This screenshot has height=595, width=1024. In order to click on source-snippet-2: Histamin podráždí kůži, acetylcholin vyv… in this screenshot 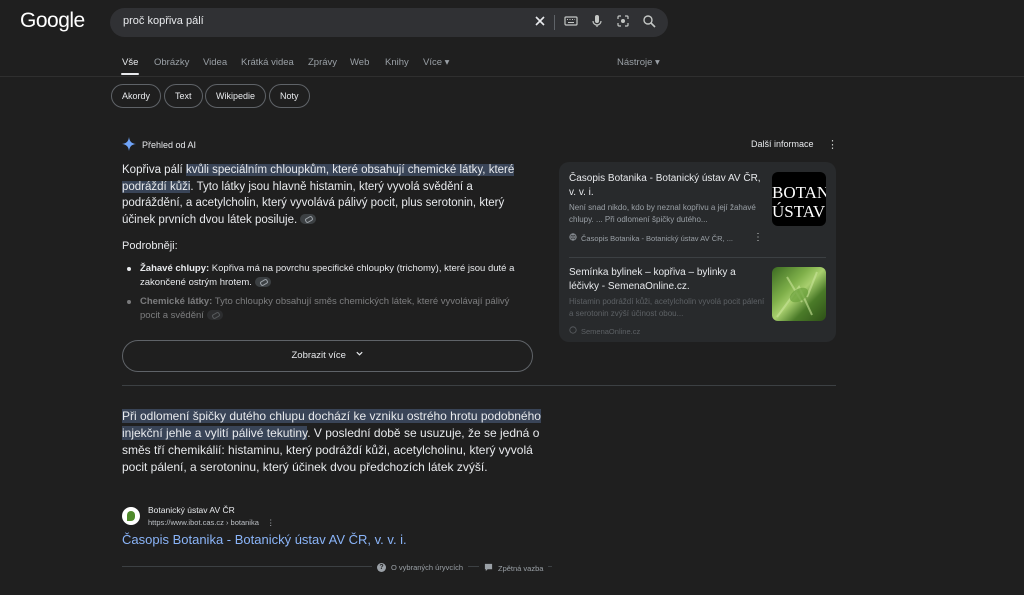, I will do `click(667, 307)`.